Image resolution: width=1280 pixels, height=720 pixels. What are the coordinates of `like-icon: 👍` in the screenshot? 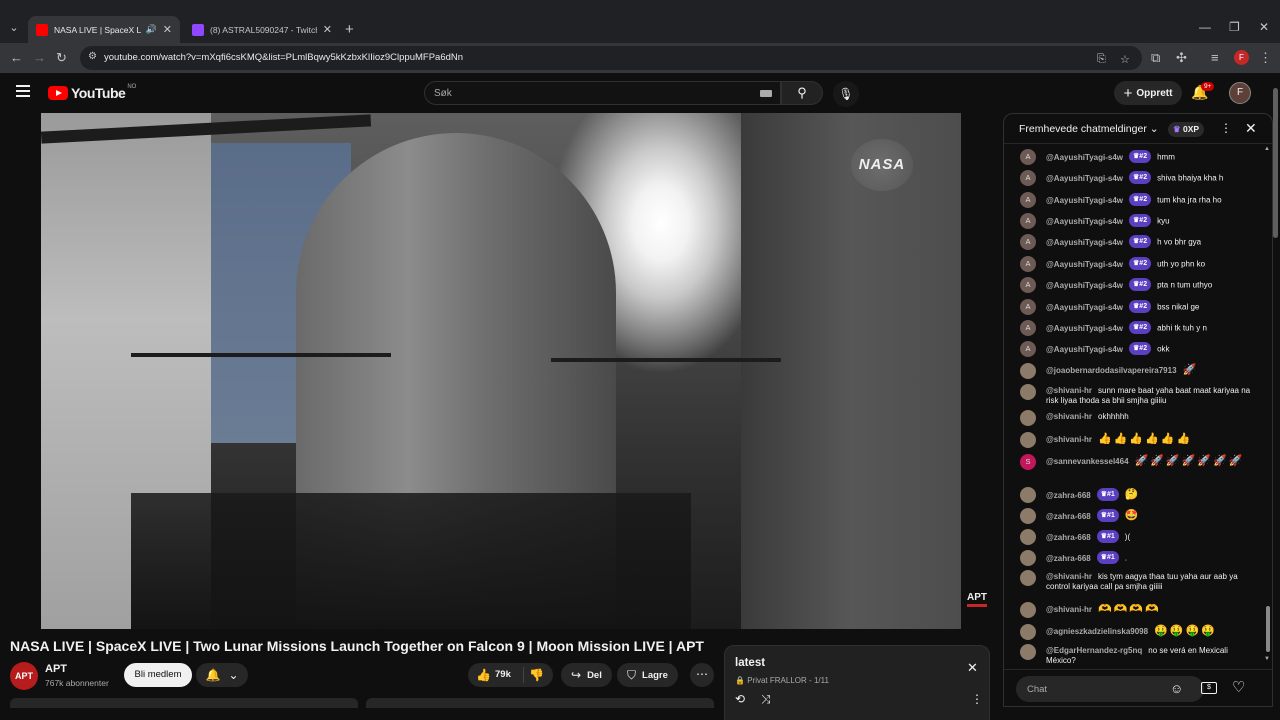 It's located at (483, 675).